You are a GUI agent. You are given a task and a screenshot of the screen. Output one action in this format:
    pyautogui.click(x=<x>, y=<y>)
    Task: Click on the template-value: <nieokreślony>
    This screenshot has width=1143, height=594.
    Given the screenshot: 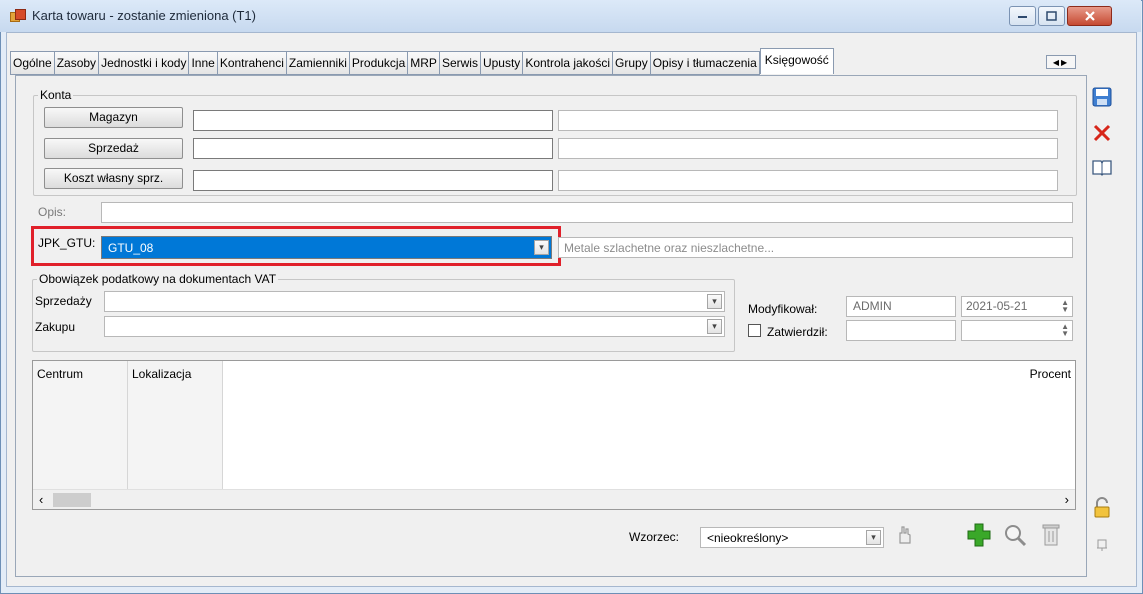 What is the action you would take?
    pyautogui.click(x=748, y=538)
    